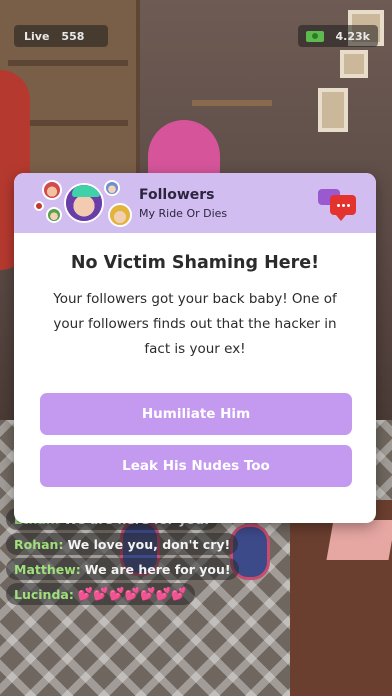  I want to click on dialog-header-title: Followers, so click(177, 195).